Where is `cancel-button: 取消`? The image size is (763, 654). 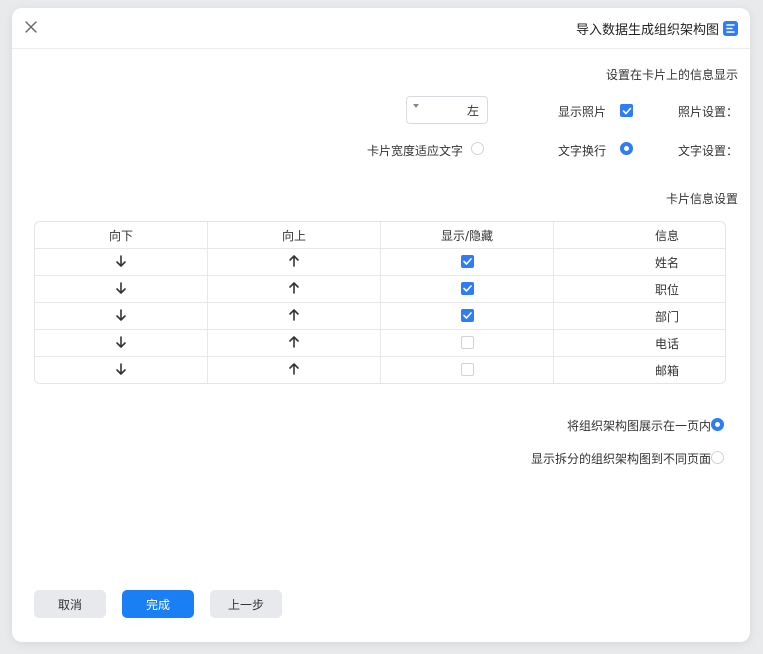
cancel-button: 取消 is located at coordinates (70, 604).